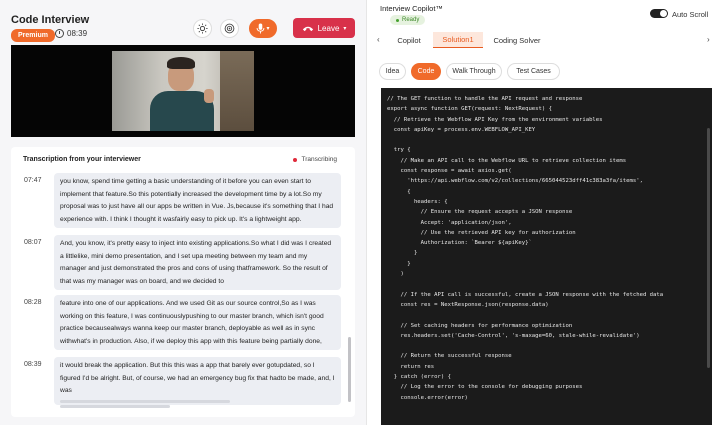 The width and height of the screenshot is (722, 425). I want to click on solution-tabs: ‹ Copilot Solution1 Coding Solver ›, so click(545, 40).